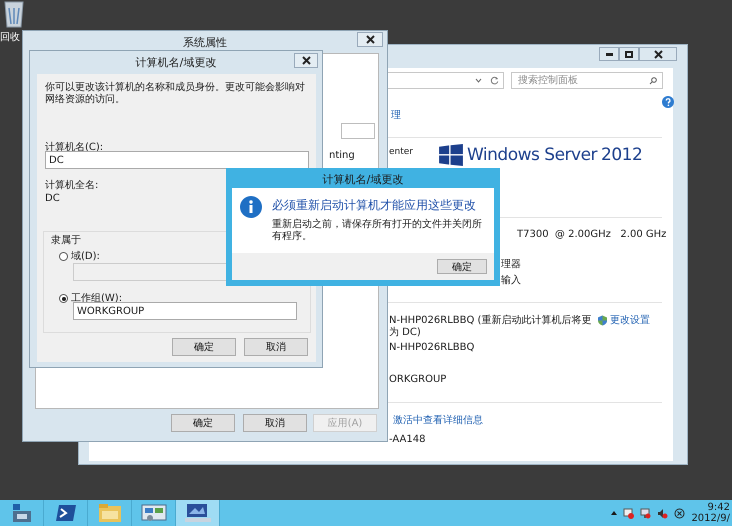 This screenshot has height=526, width=732. What do you see at coordinates (342, 156) in the screenshot?
I see `partial-text: nting` at bounding box center [342, 156].